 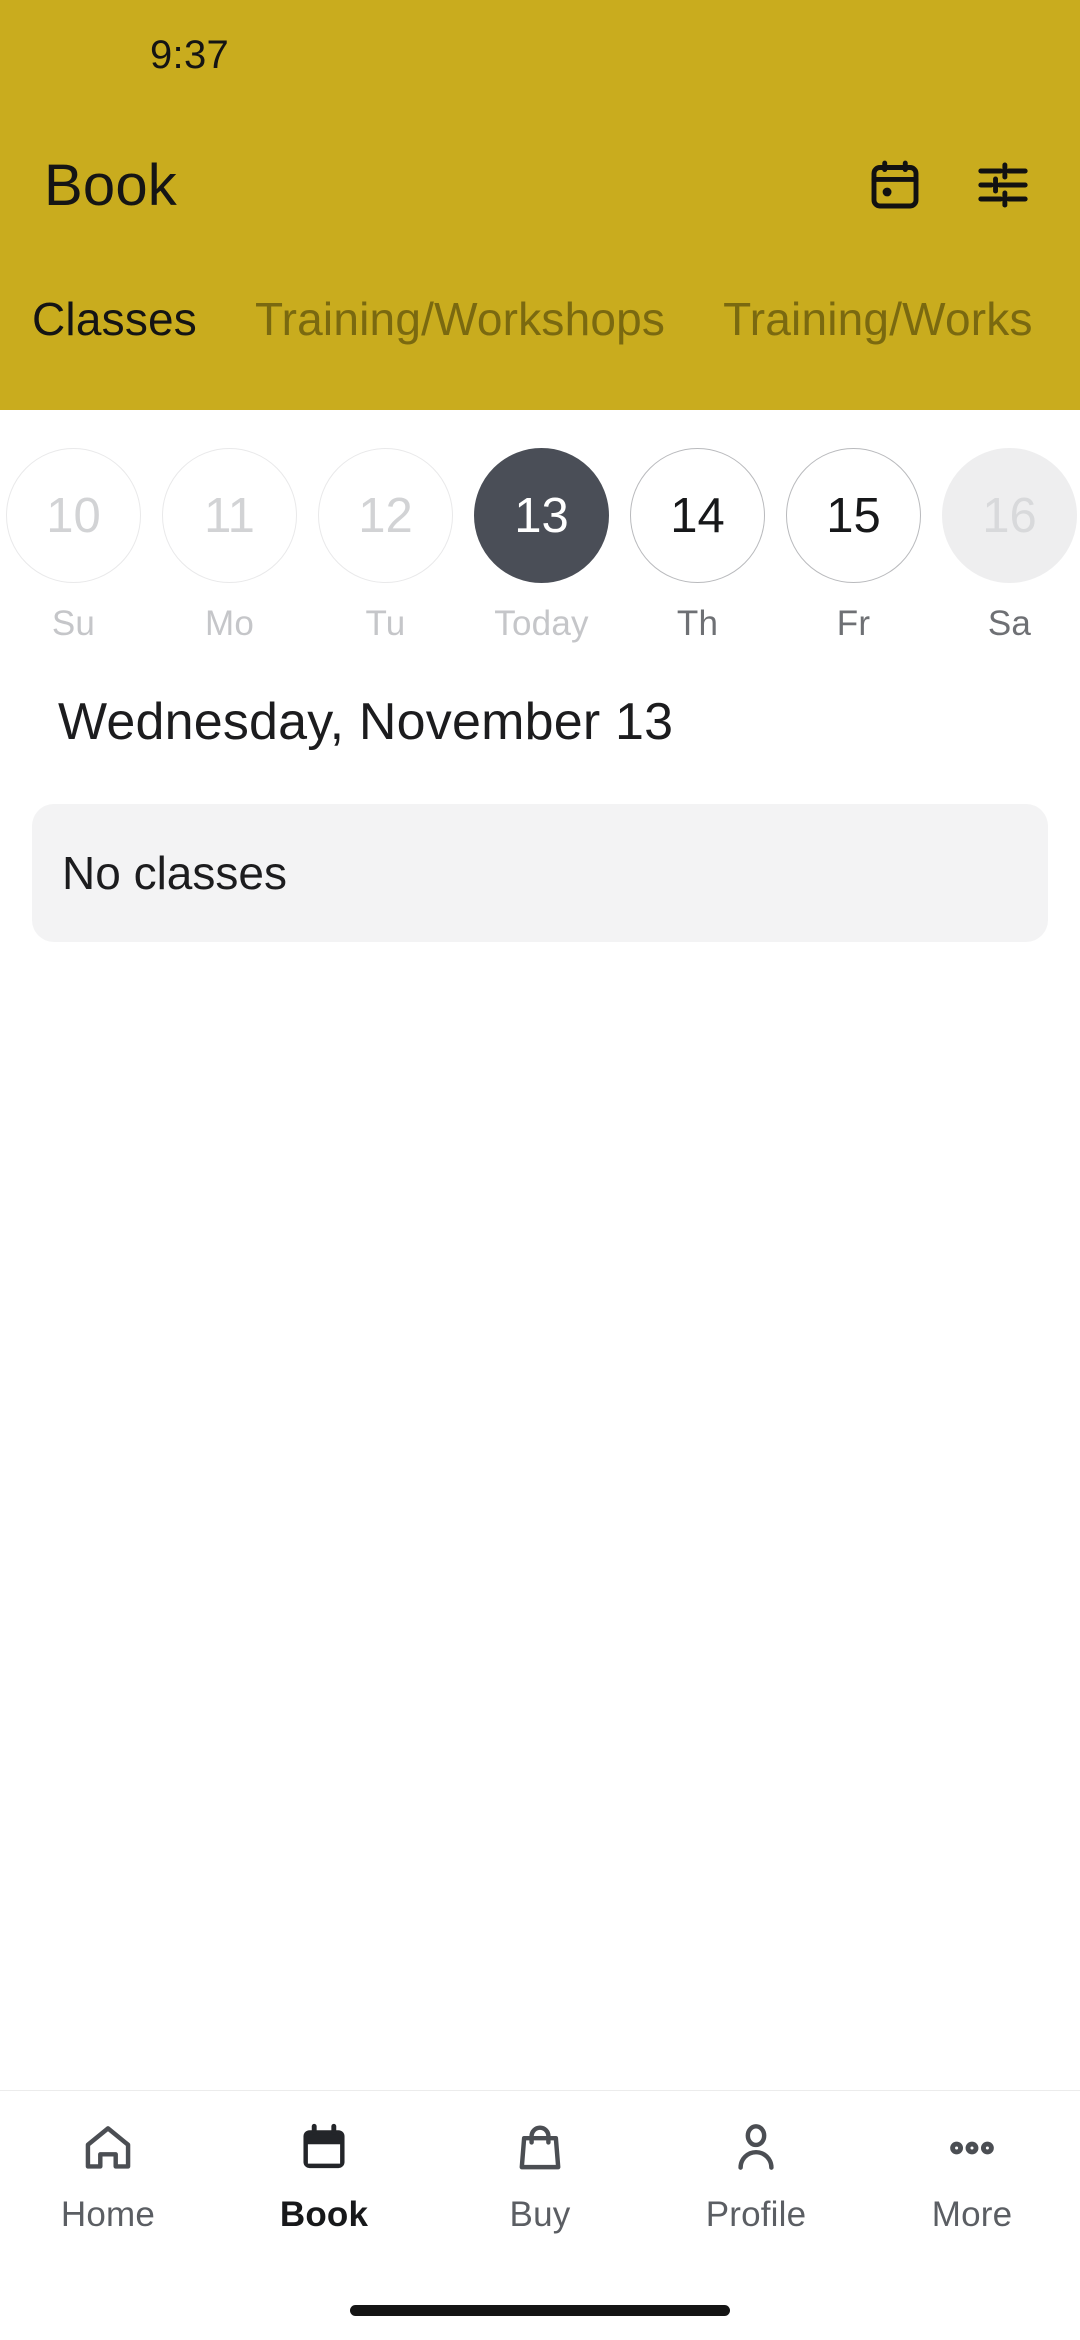 I want to click on nav-item-more: More, so click(x=972, y=2176).